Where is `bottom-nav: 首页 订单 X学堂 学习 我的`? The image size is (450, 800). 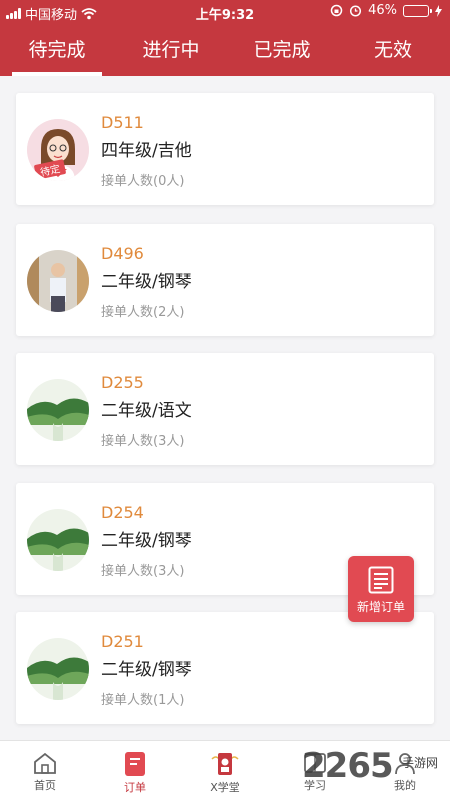 bottom-nav: 首页 订单 X学堂 学习 我的 is located at coordinates (225, 770).